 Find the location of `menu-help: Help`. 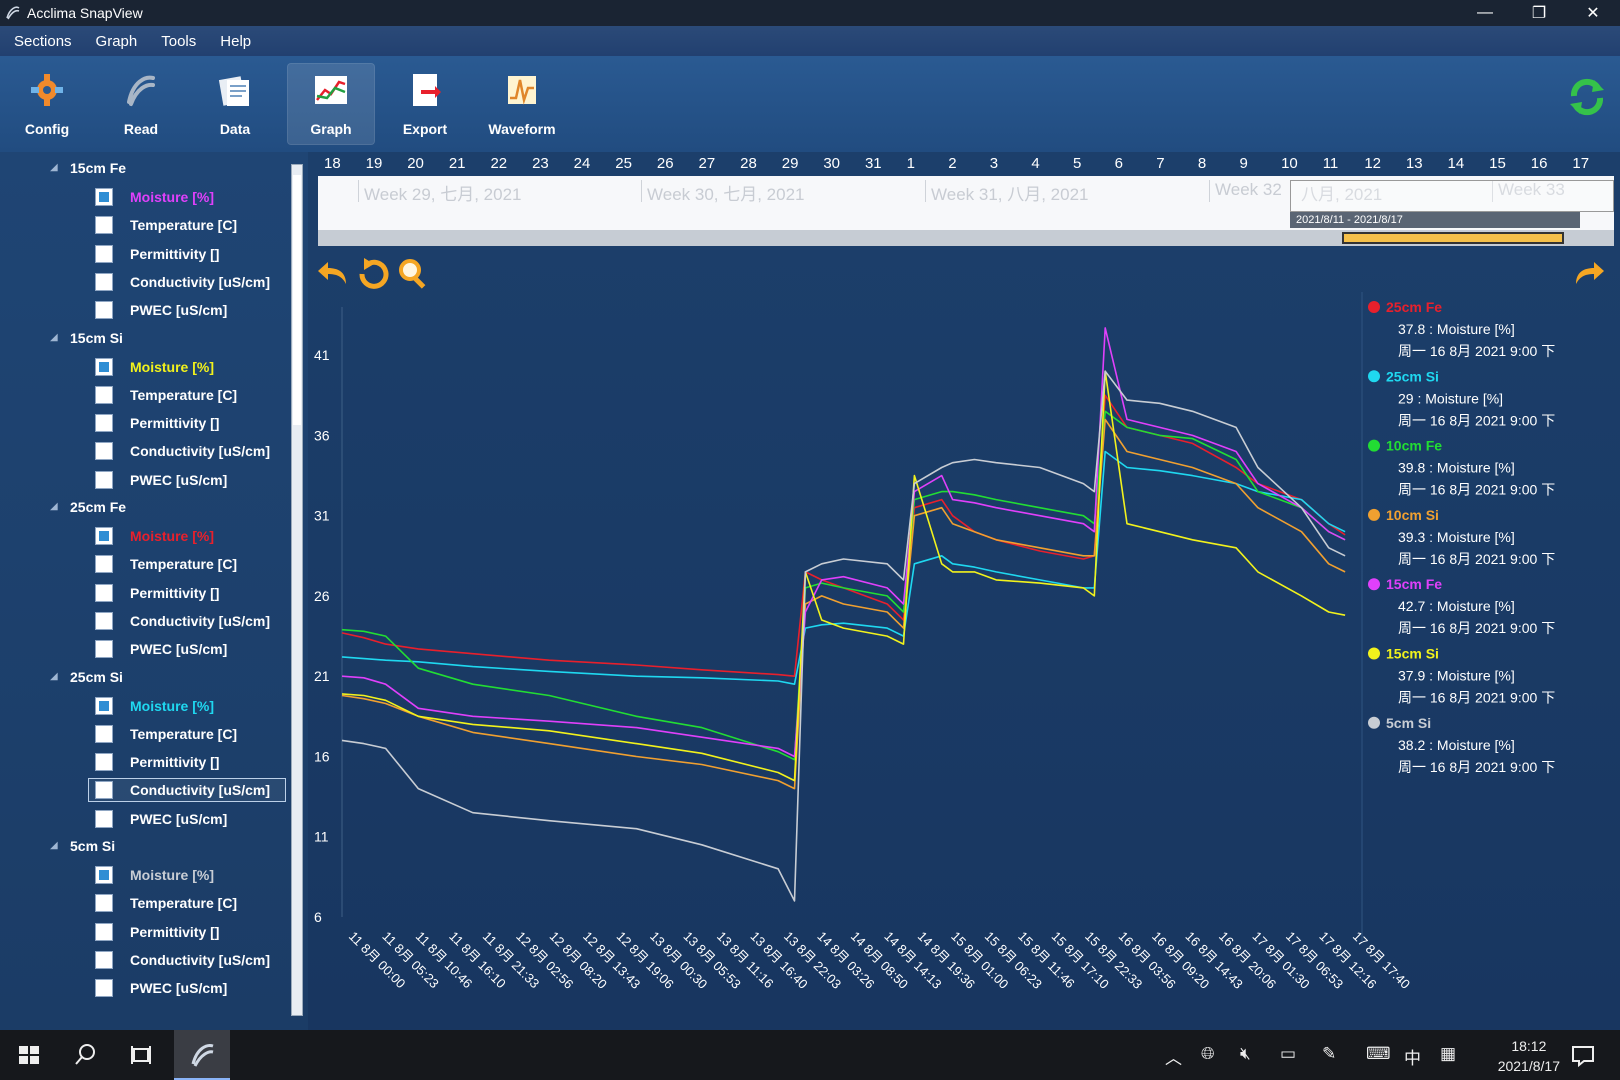

menu-help: Help is located at coordinates (235, 41).